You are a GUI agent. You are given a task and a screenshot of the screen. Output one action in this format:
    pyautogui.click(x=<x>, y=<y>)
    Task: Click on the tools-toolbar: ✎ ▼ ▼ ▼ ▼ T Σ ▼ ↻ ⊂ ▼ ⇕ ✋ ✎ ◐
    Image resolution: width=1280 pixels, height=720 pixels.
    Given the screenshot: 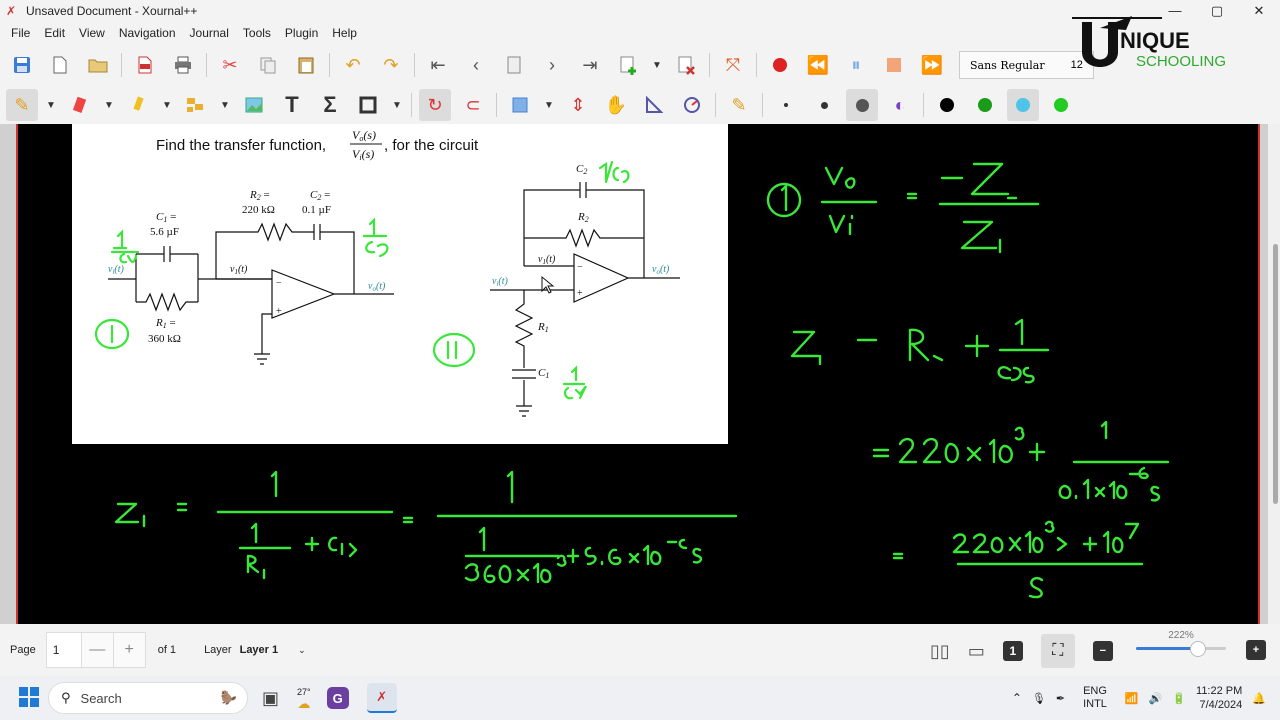 What is the action you would take?
    pyautogui.click(x=640, y=105)
    